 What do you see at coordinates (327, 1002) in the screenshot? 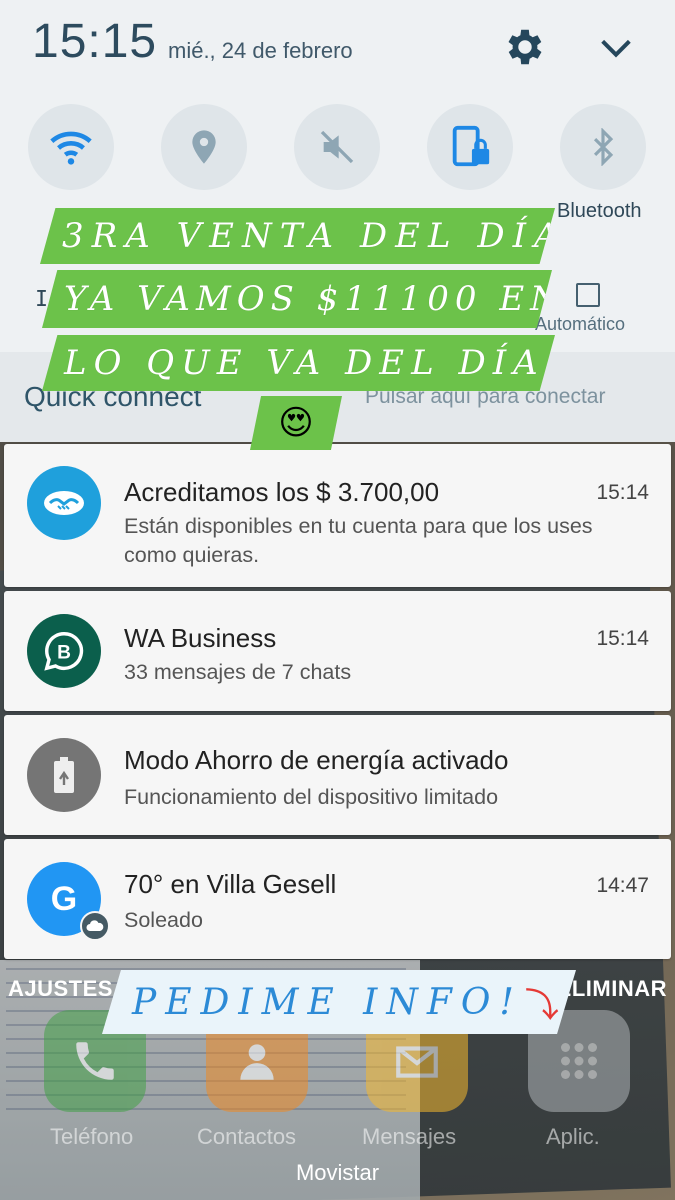
I see `sticker-info-text: PEDIME INFO!` at bounding box center [327, 1002].